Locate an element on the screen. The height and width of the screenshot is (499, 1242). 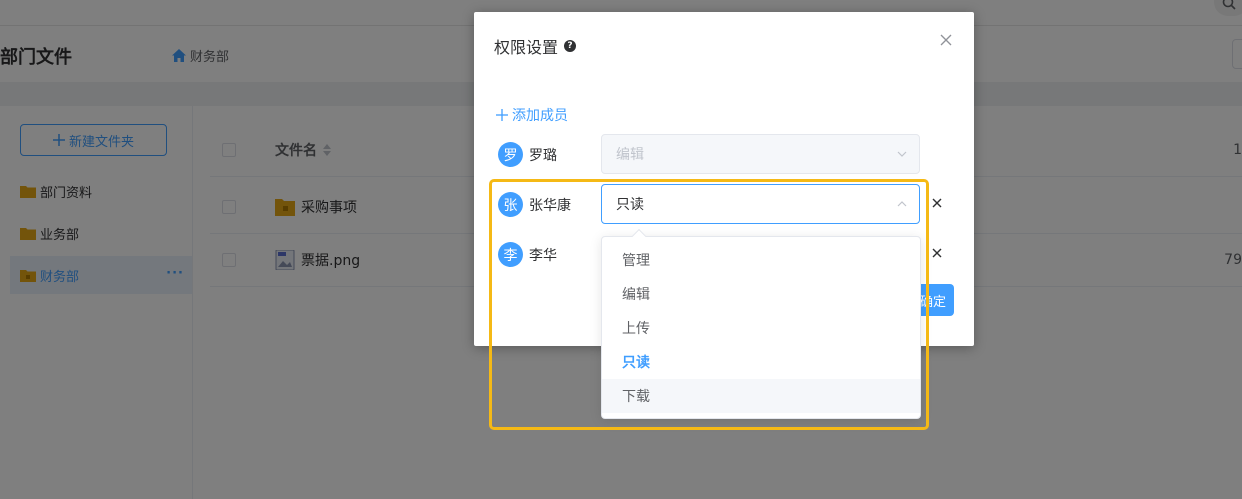
member-name: 张华康 is located at coordinates (550, 206).